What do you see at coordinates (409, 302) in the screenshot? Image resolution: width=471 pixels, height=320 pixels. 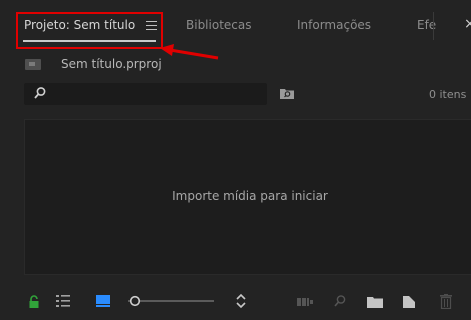 I see `new-item-icon` at bounding box center [409, 302].